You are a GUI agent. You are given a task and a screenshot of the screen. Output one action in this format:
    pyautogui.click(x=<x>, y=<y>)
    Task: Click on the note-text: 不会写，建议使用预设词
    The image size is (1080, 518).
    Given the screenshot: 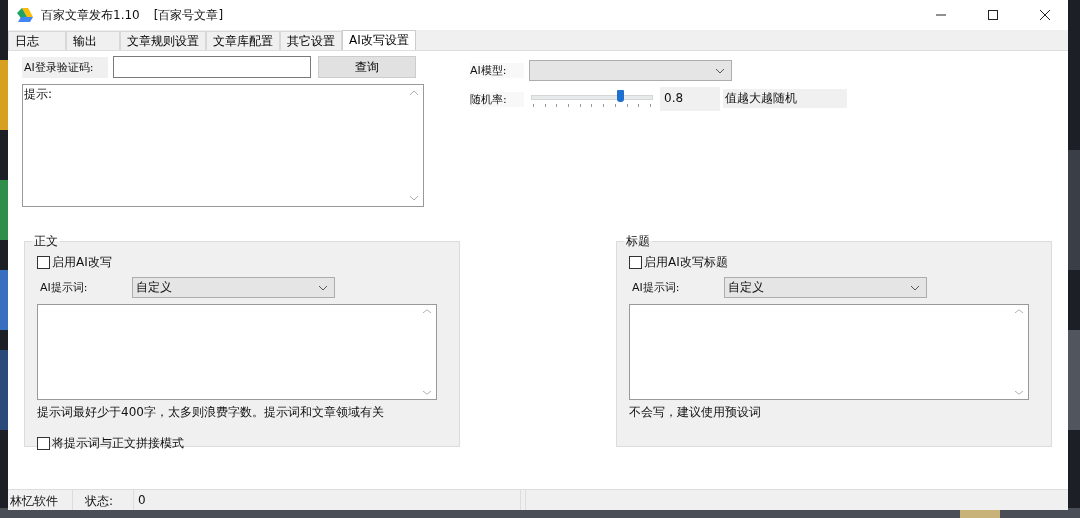 What is the action you would take?
    pyautogui.click(x=695, y=412)
    